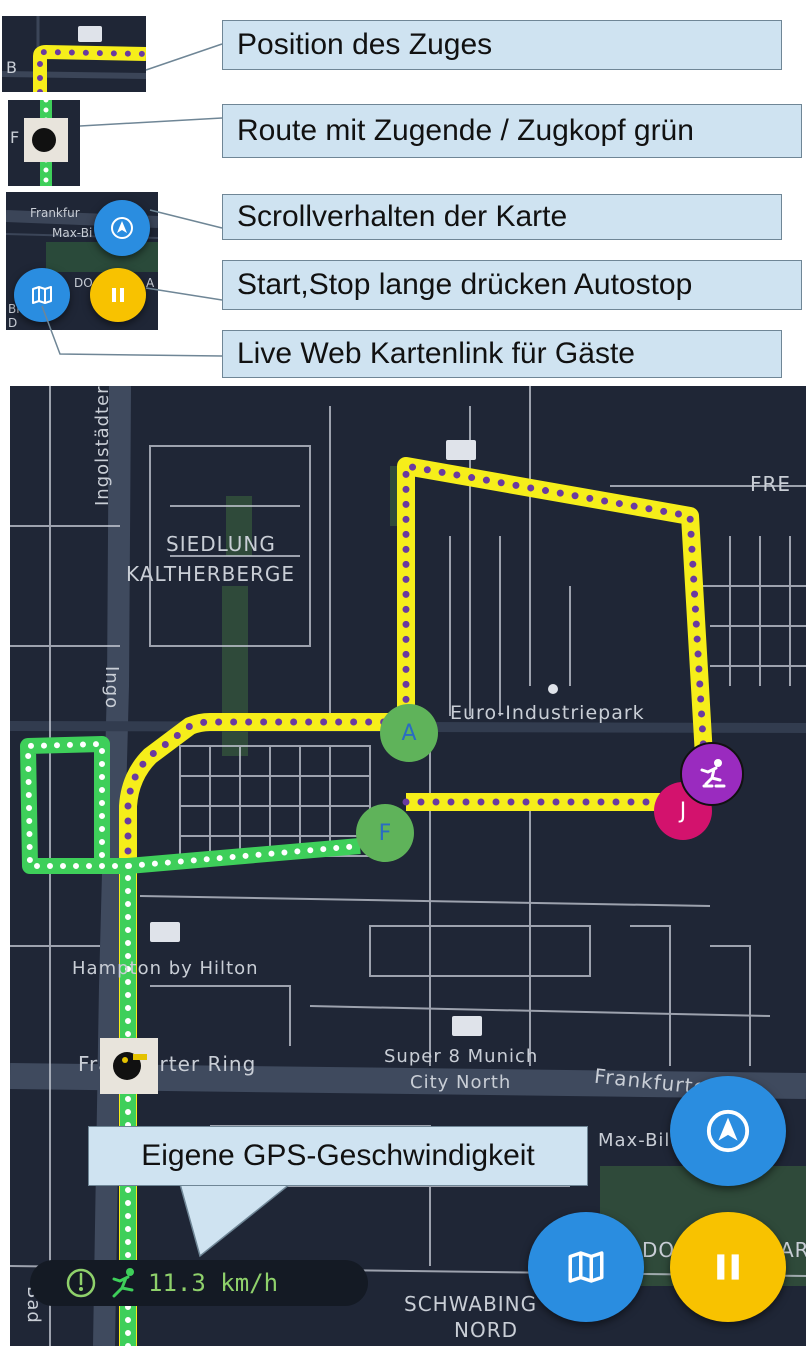 This screenshot has width=806, height=1346. Describe the element at coordinates (338, 1156) in the screenshot. I see `gps-speed-callout: Eigene GPS-Geschwindigkeit` at that location.